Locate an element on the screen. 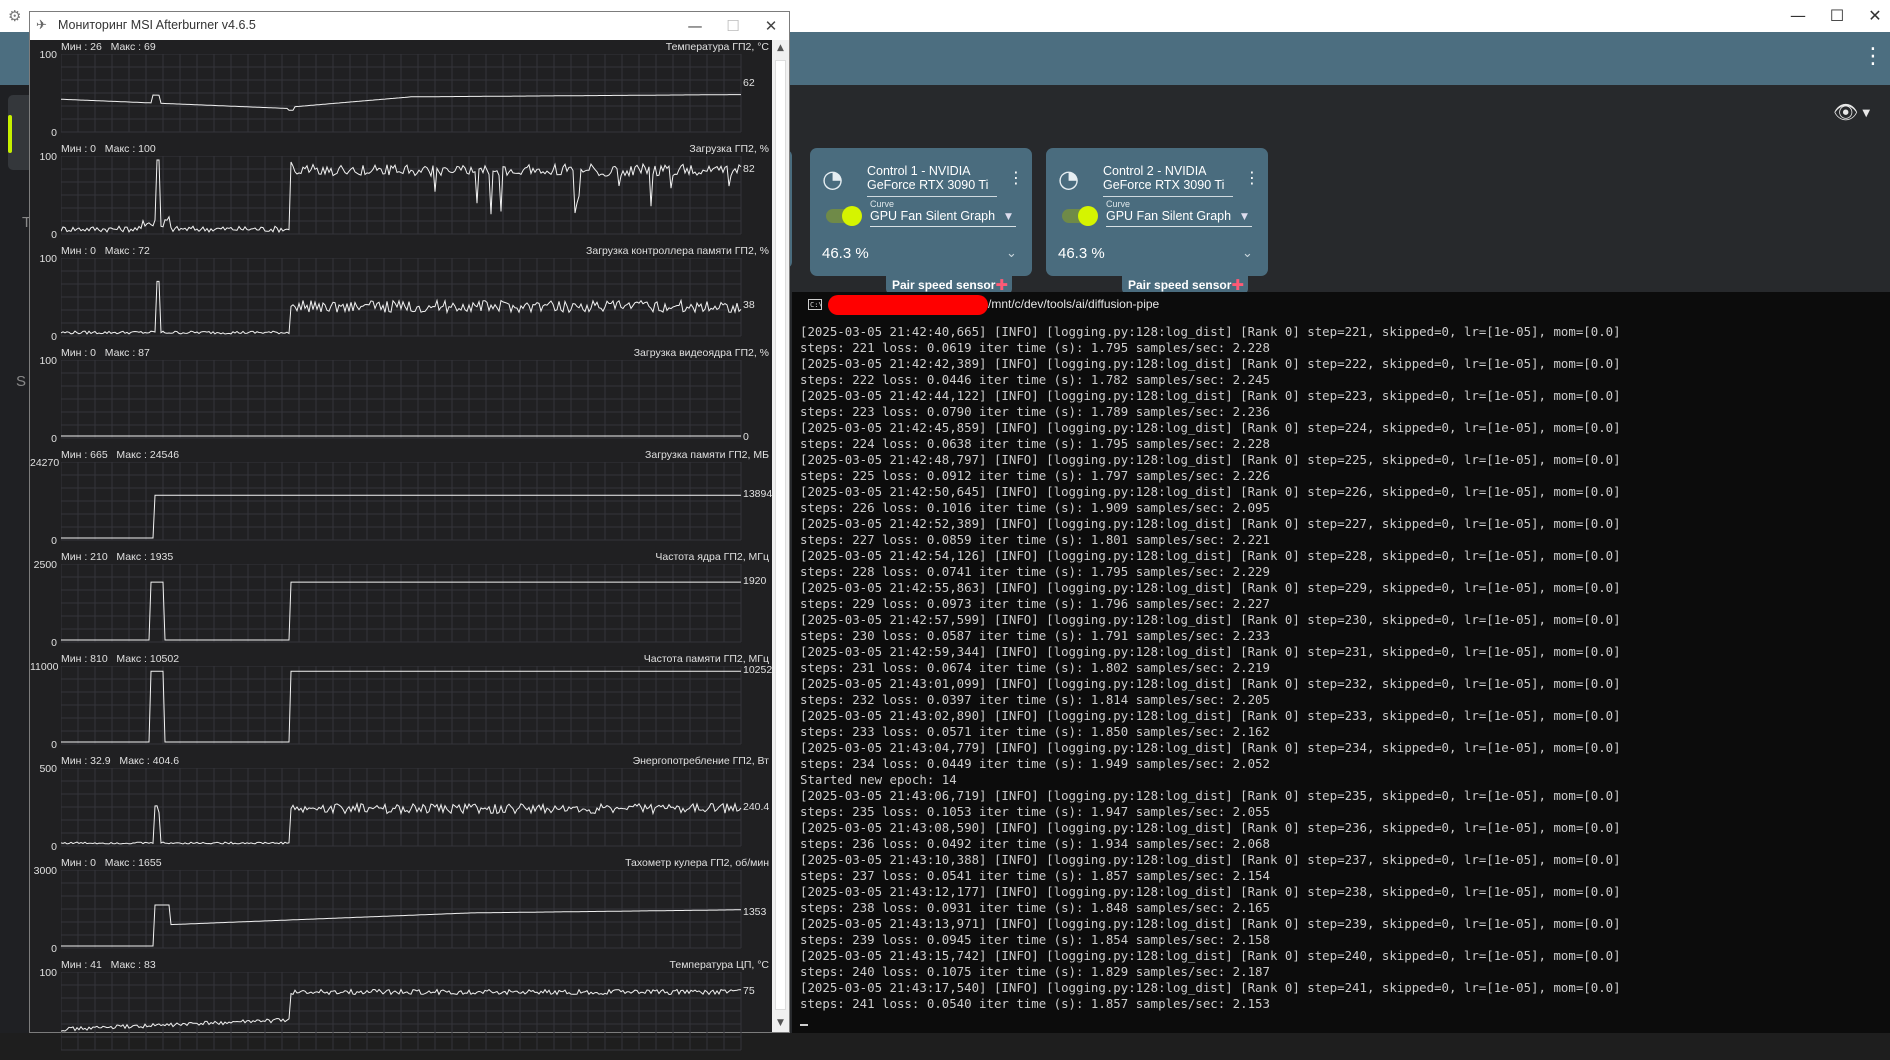  graph-current-value: 240.4 is located at coordinates (756, 807).